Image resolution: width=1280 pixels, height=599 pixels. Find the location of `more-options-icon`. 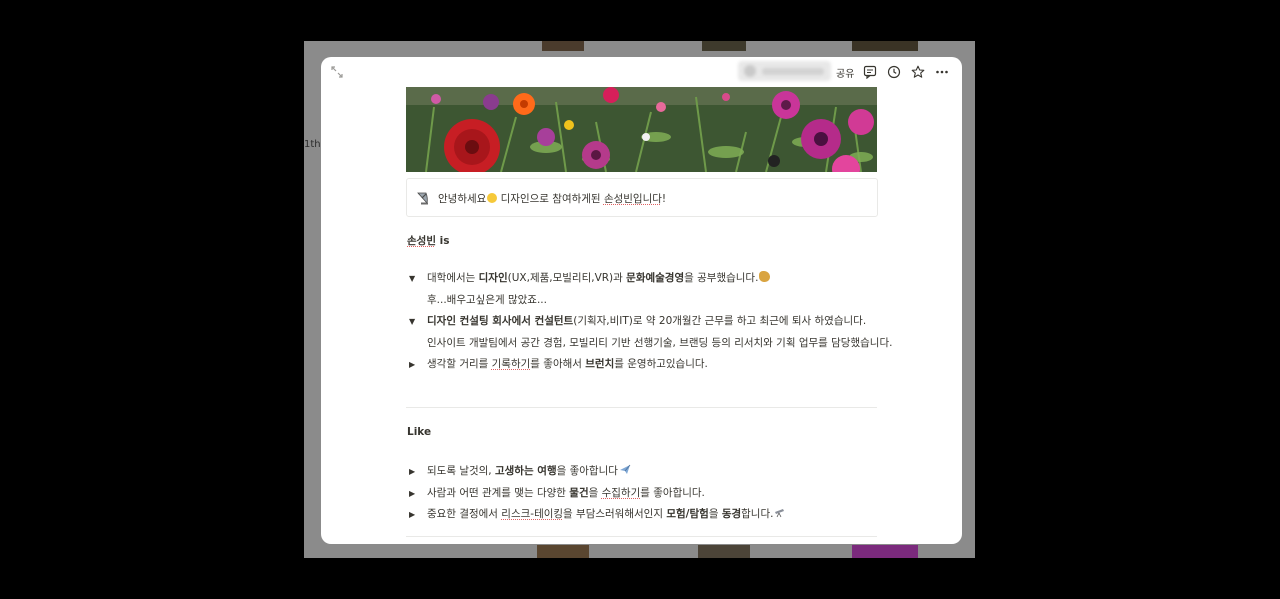

more-options-icon is located at coordinates (942, 72).